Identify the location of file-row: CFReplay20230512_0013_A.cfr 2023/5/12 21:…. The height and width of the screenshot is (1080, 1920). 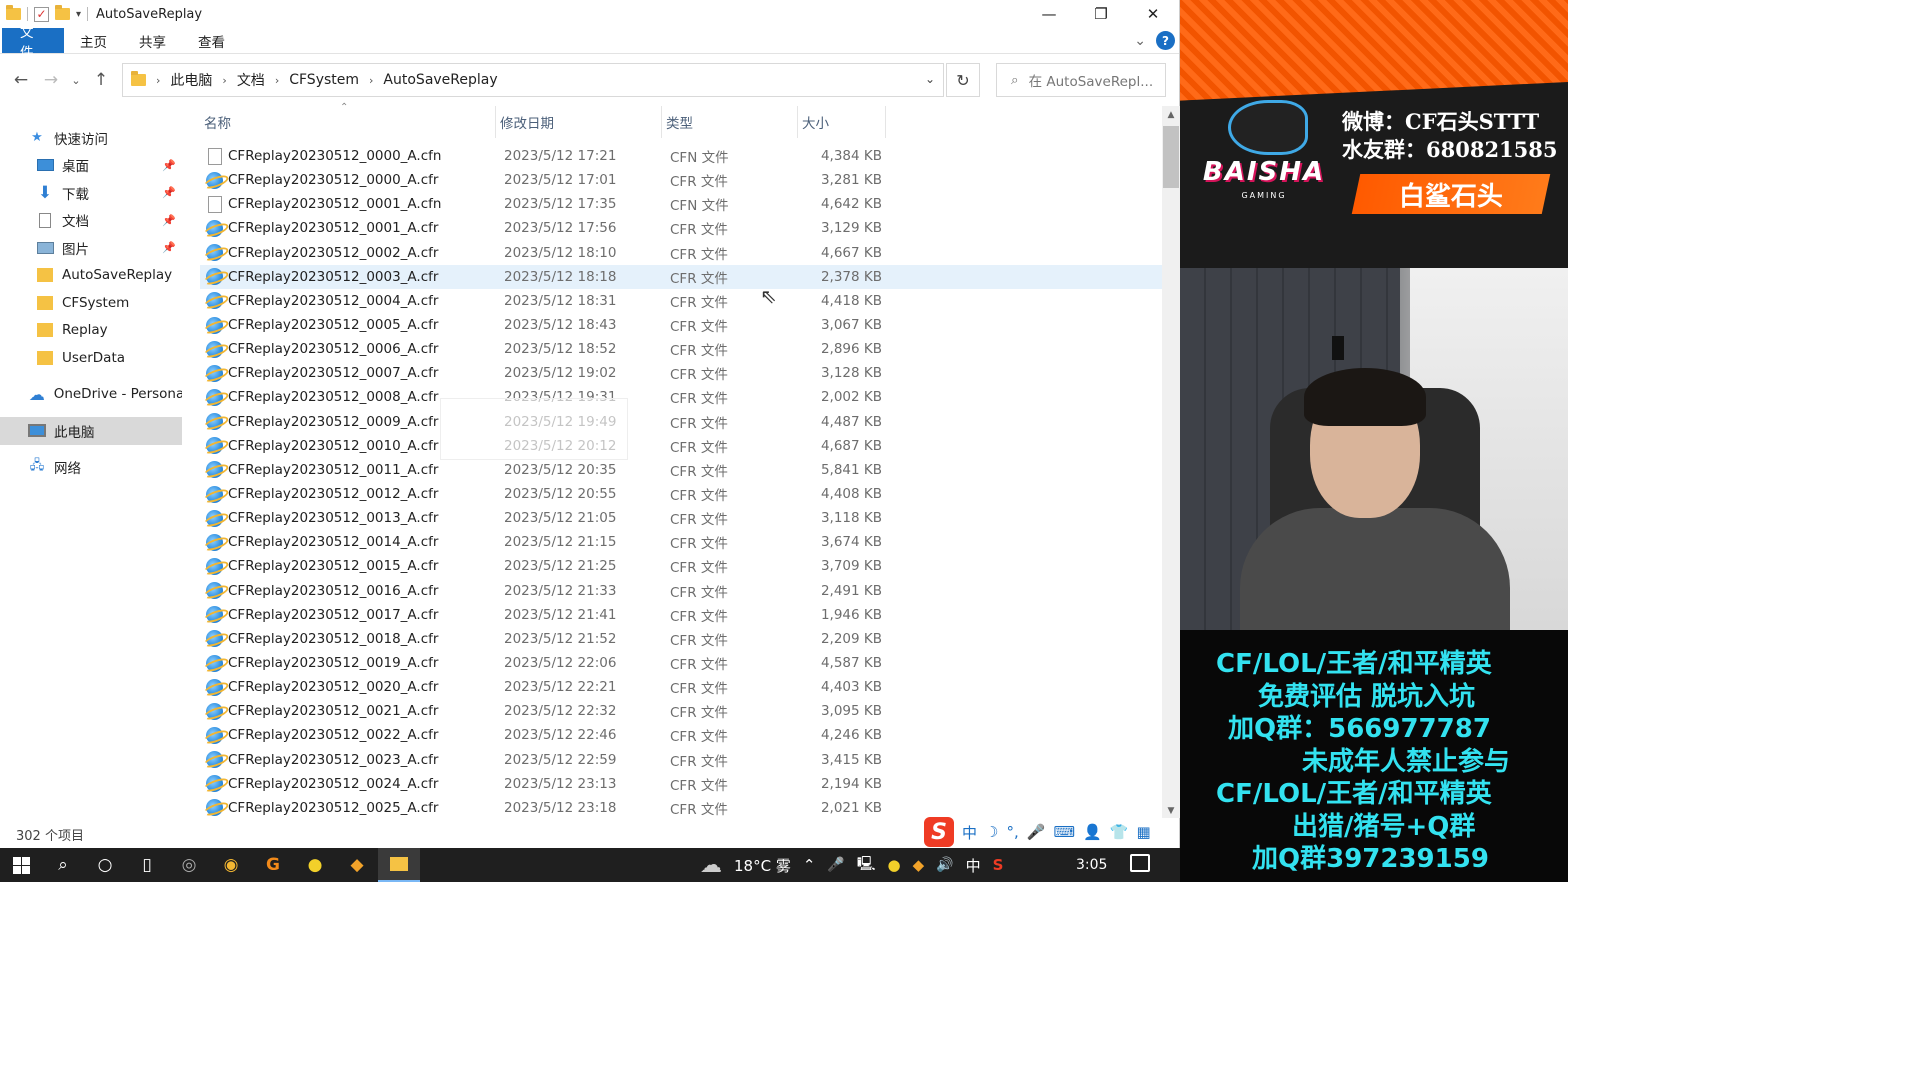
(681, 518).